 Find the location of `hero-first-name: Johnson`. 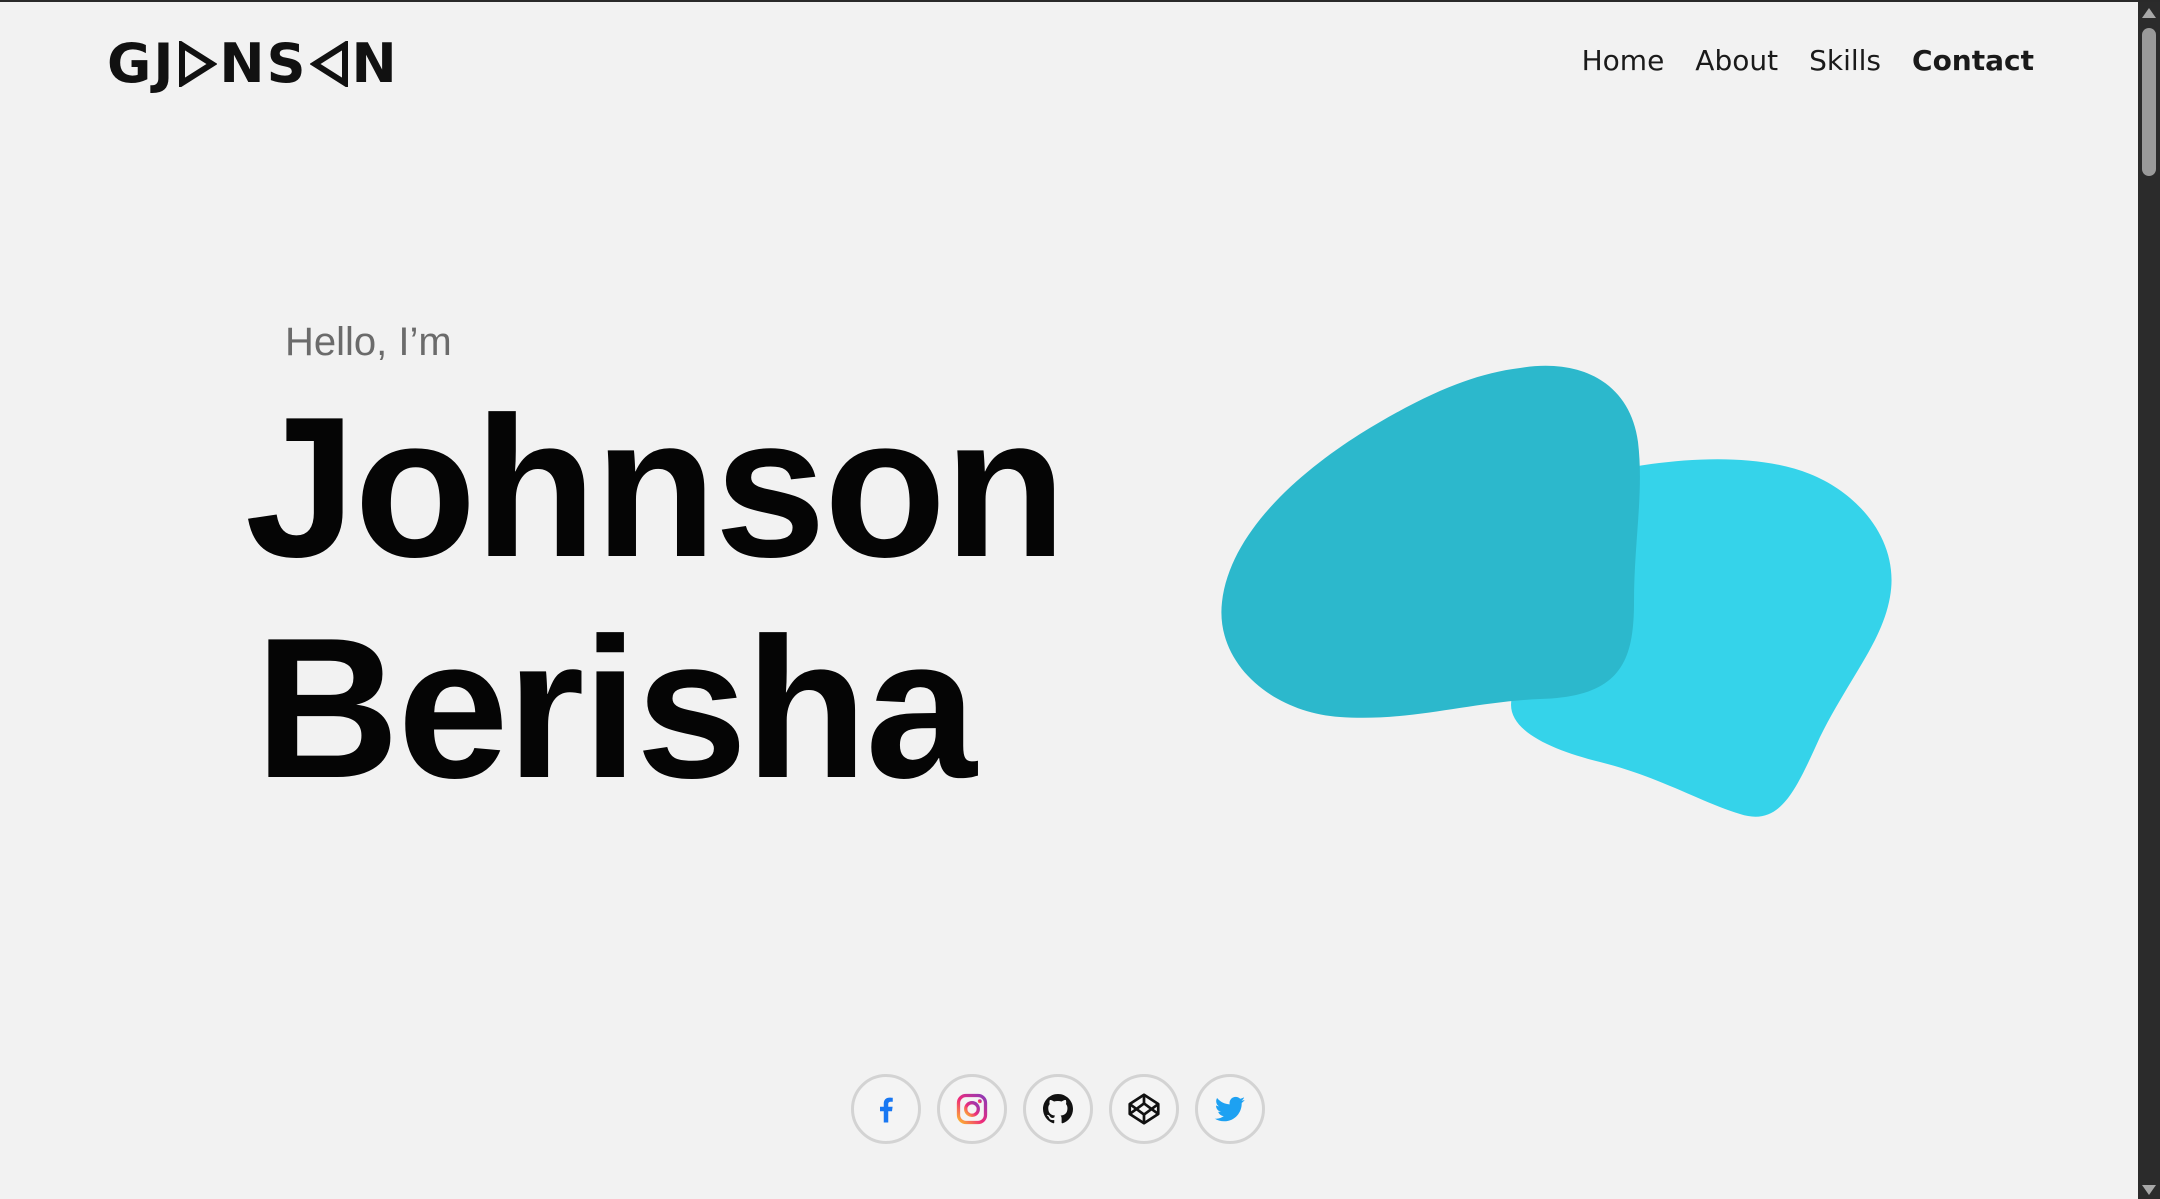

hero-first-name: Johnson is located at coordinates (655, 487).